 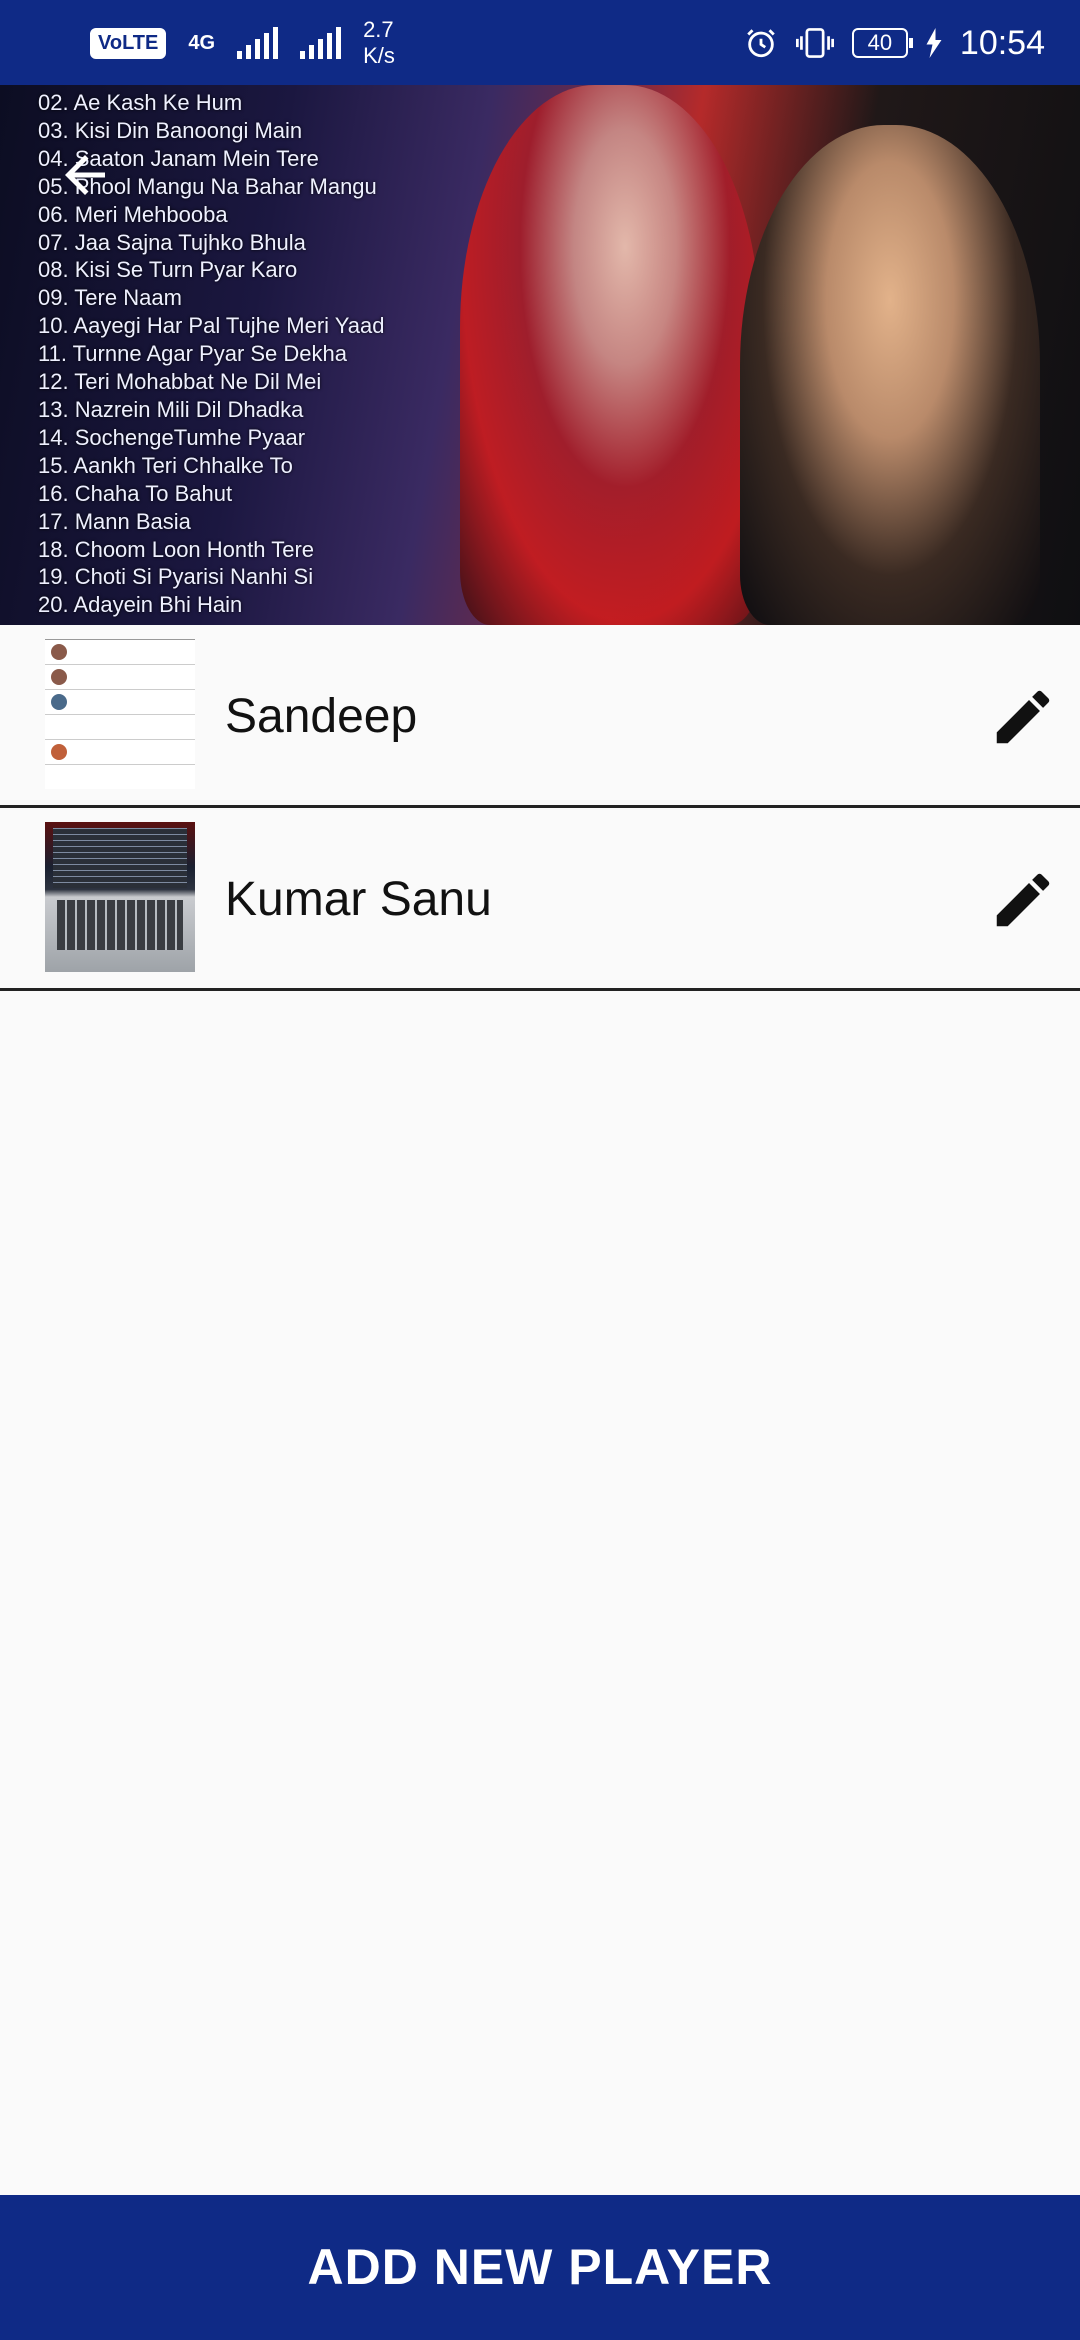 What do you see at coordinates (110, 298) in the screenshot?
I see `song-item: 09. Tere Naam` at bounding box center [110, 298].